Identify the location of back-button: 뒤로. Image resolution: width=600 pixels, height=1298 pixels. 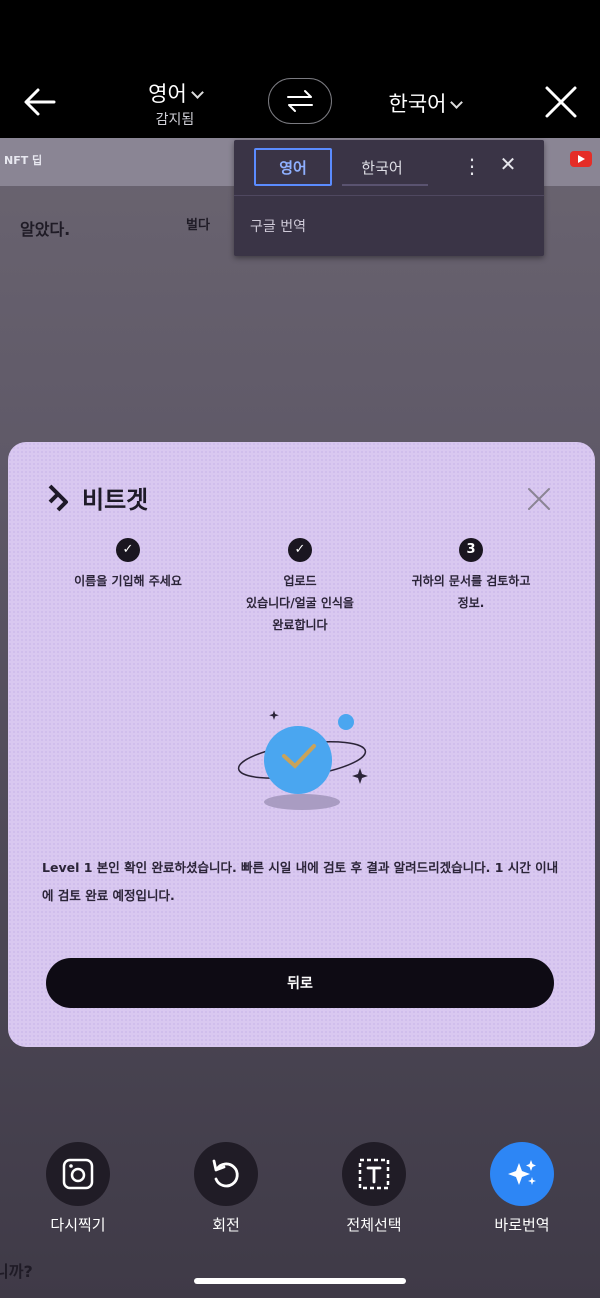
(300, 983).